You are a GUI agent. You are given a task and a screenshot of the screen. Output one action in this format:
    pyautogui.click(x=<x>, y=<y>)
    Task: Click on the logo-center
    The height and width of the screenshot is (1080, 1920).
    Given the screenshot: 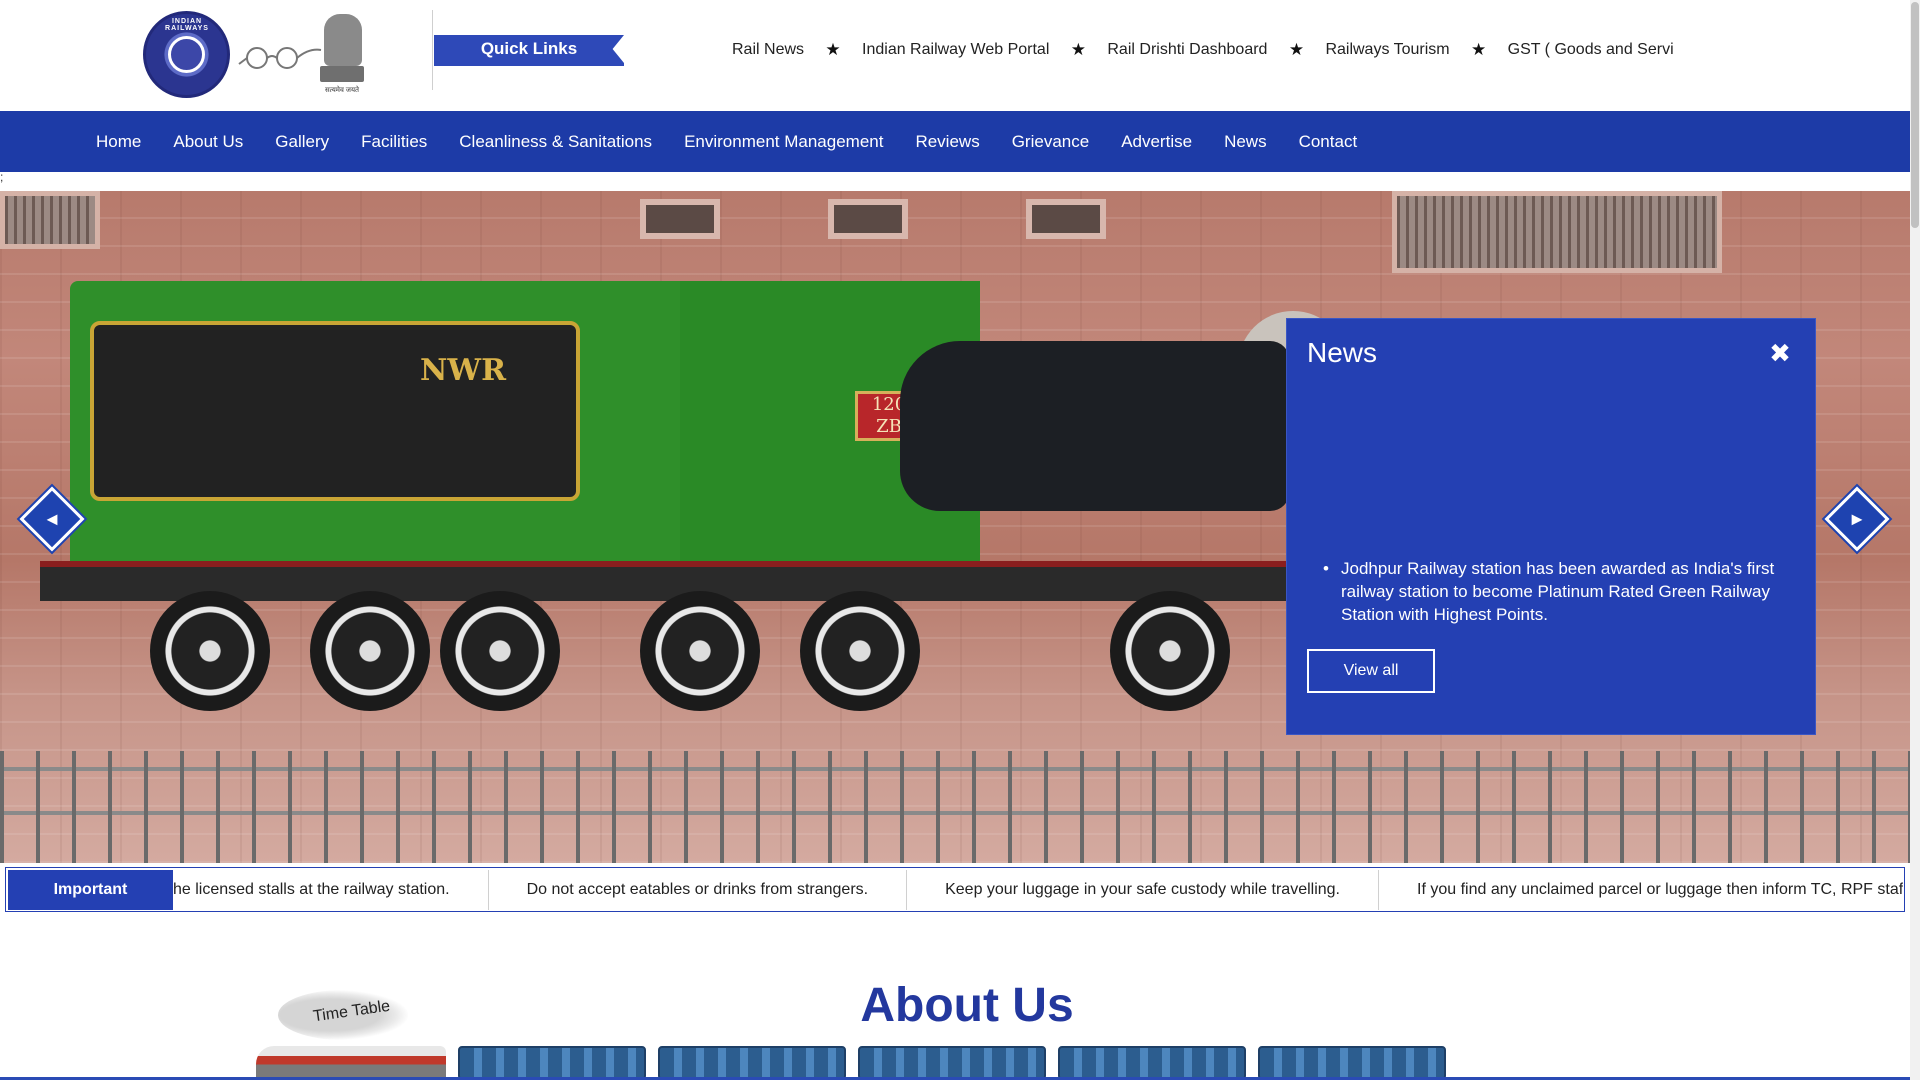 What is the action you would take?
    pyautogui.click(x=186, y=54)
    